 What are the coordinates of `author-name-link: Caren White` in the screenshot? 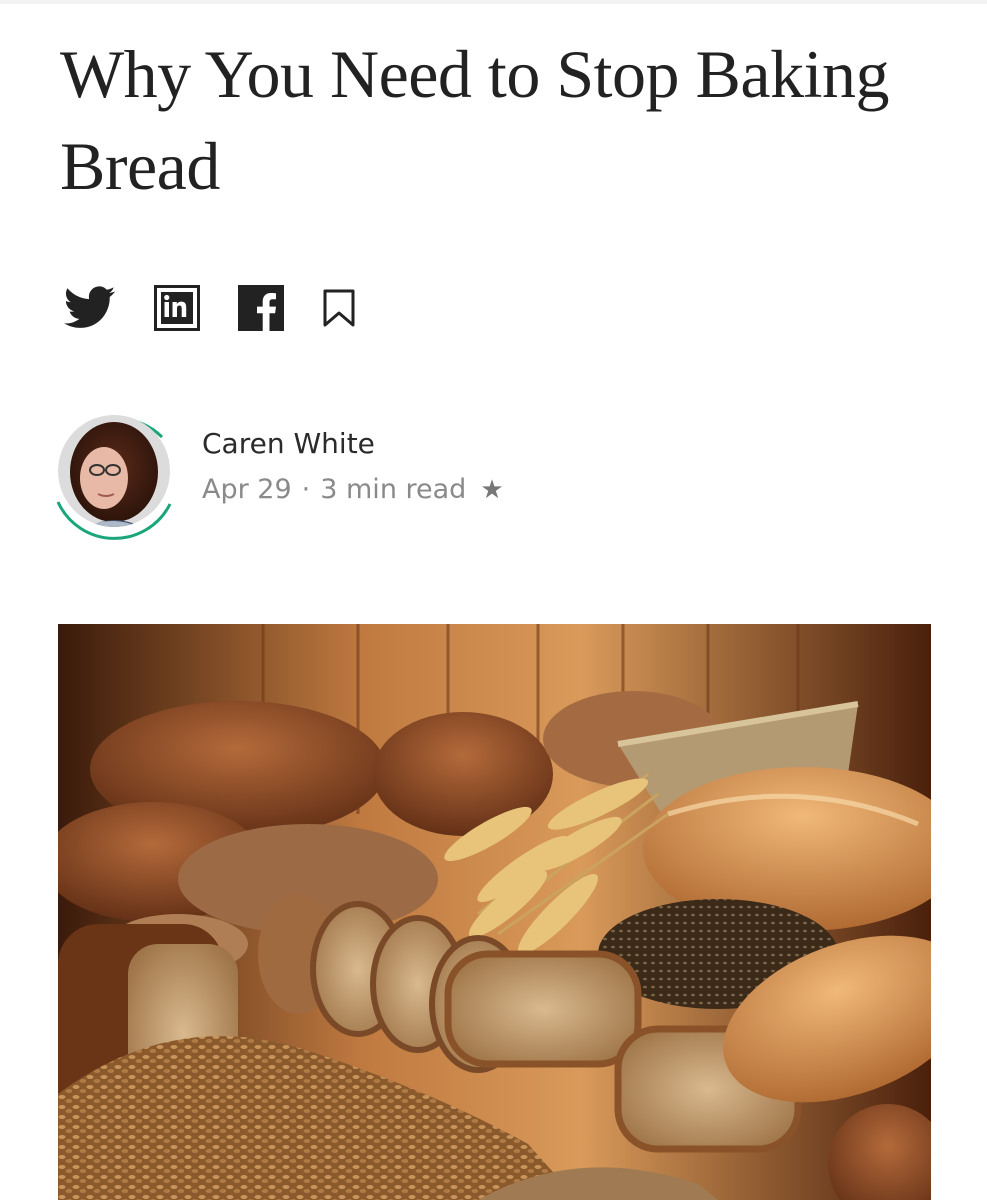 It's located at (353, 444).